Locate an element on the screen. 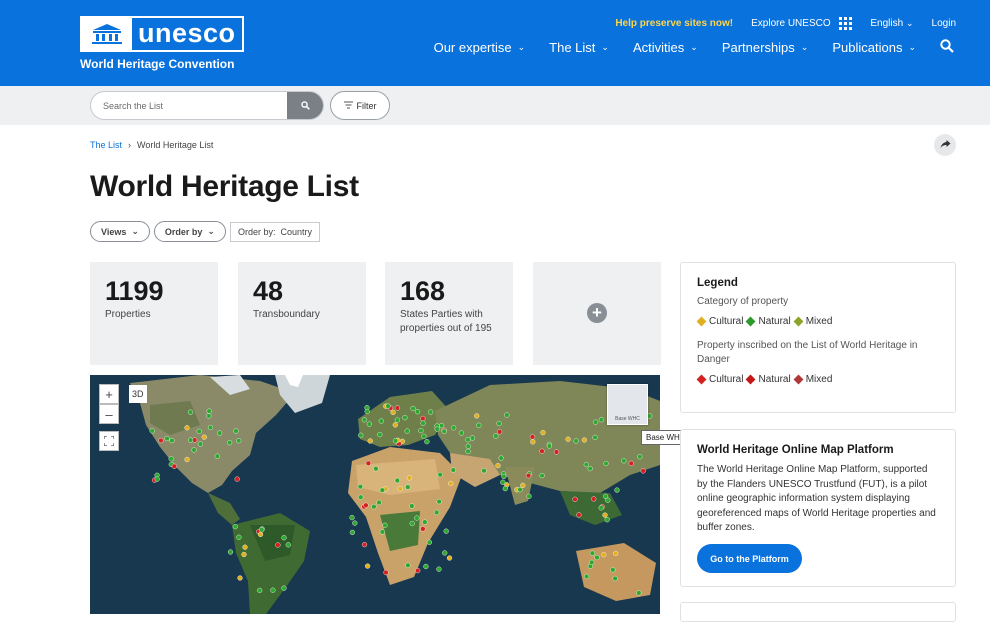  preserve-link: Help preserve sites now! is located at coordinates (674, 23).